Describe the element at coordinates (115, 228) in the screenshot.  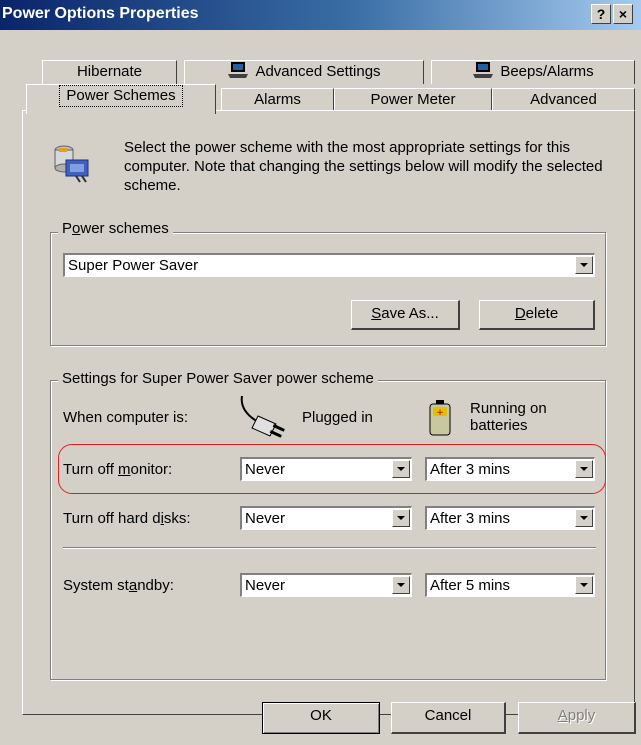
I see `power-schemes-group-label: Power schemes` at that location.